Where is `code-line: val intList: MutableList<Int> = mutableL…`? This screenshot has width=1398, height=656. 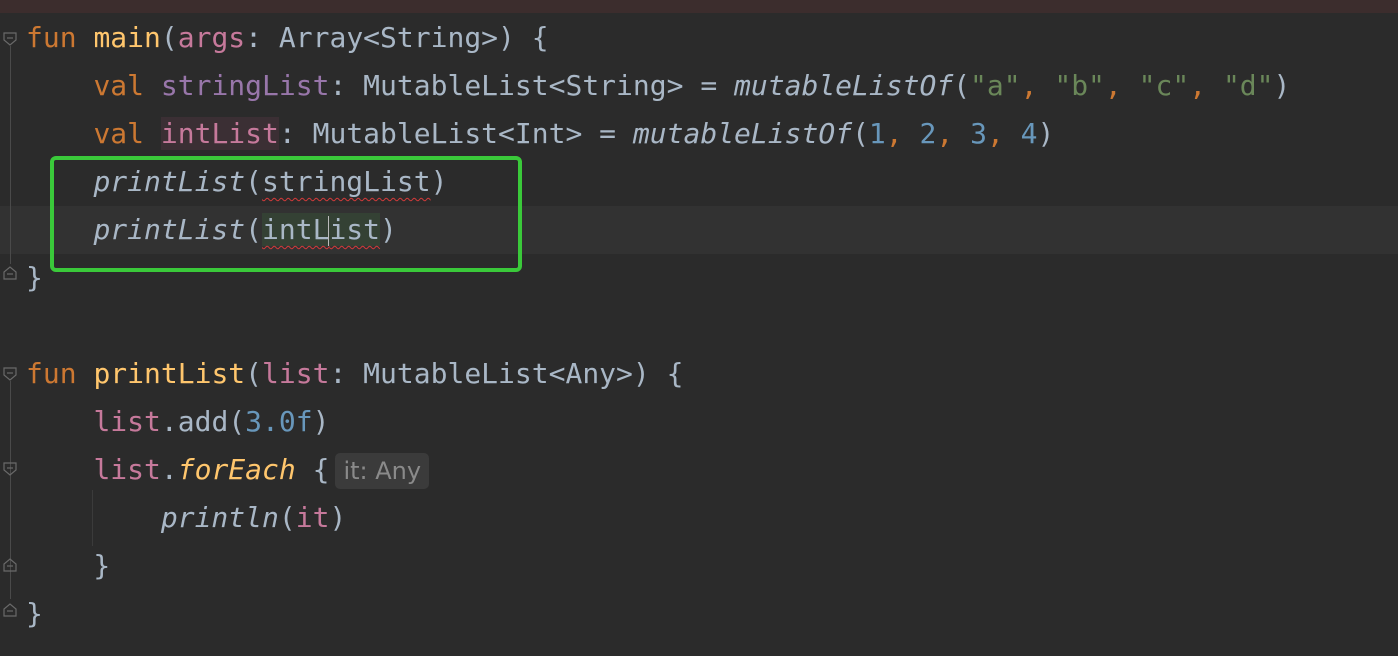 code-line: val intList: MutableList<Int> = mutableL… is located at coordinates (540, 134).